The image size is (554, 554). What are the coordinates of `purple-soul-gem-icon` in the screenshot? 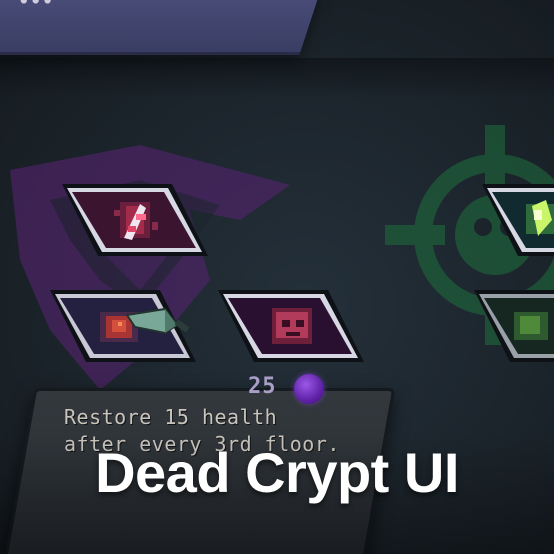 It's located at (309, 389).